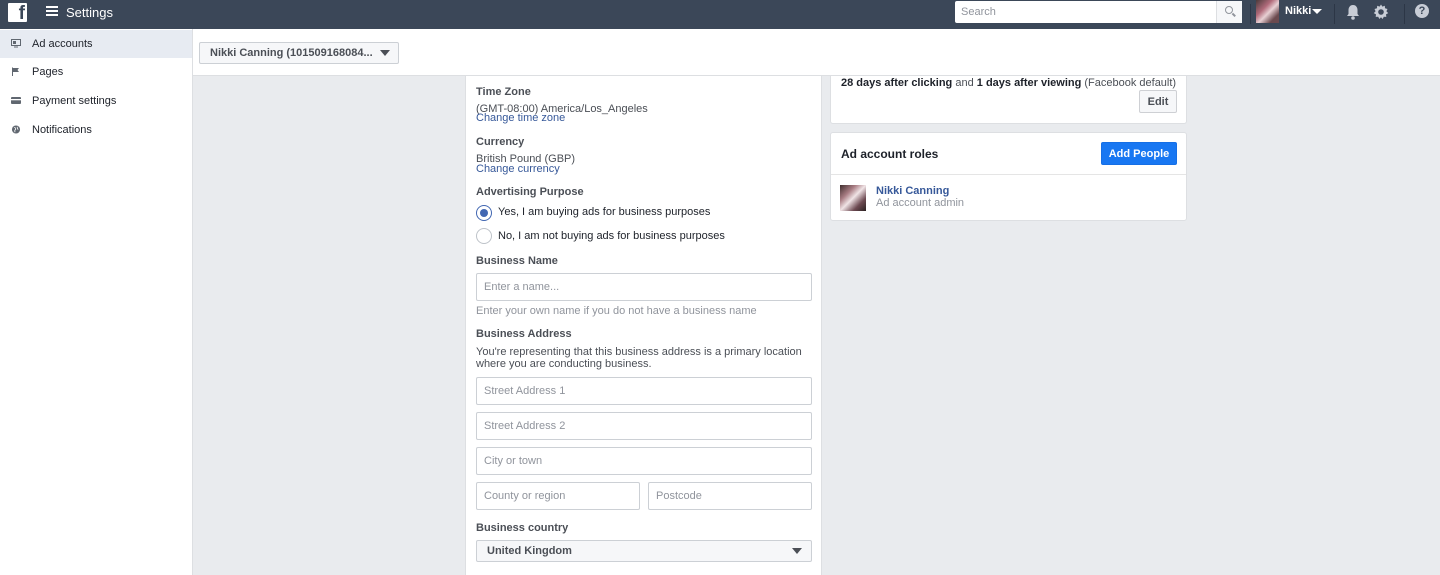 The image size is (1440, 575). Describe the element at coordinates (48, 72) in the screenshot. I see `sidebar-item-label: Pages` at that location.